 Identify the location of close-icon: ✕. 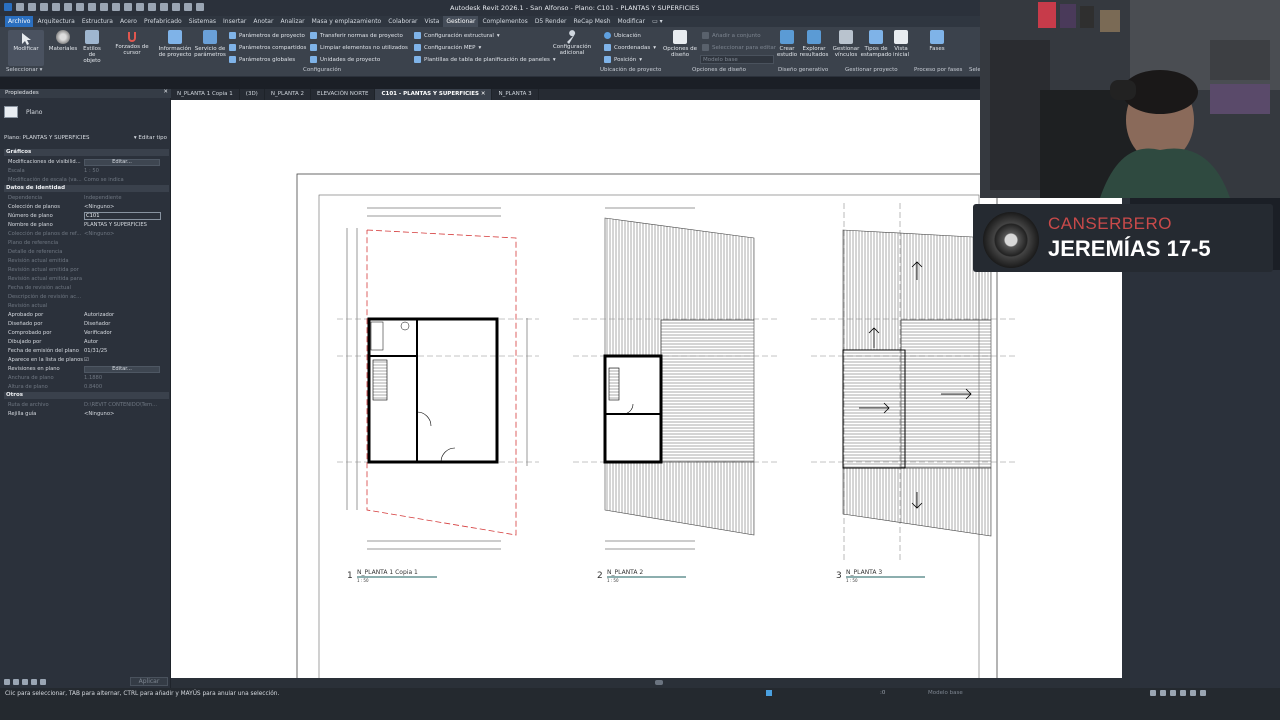
(165, 92).